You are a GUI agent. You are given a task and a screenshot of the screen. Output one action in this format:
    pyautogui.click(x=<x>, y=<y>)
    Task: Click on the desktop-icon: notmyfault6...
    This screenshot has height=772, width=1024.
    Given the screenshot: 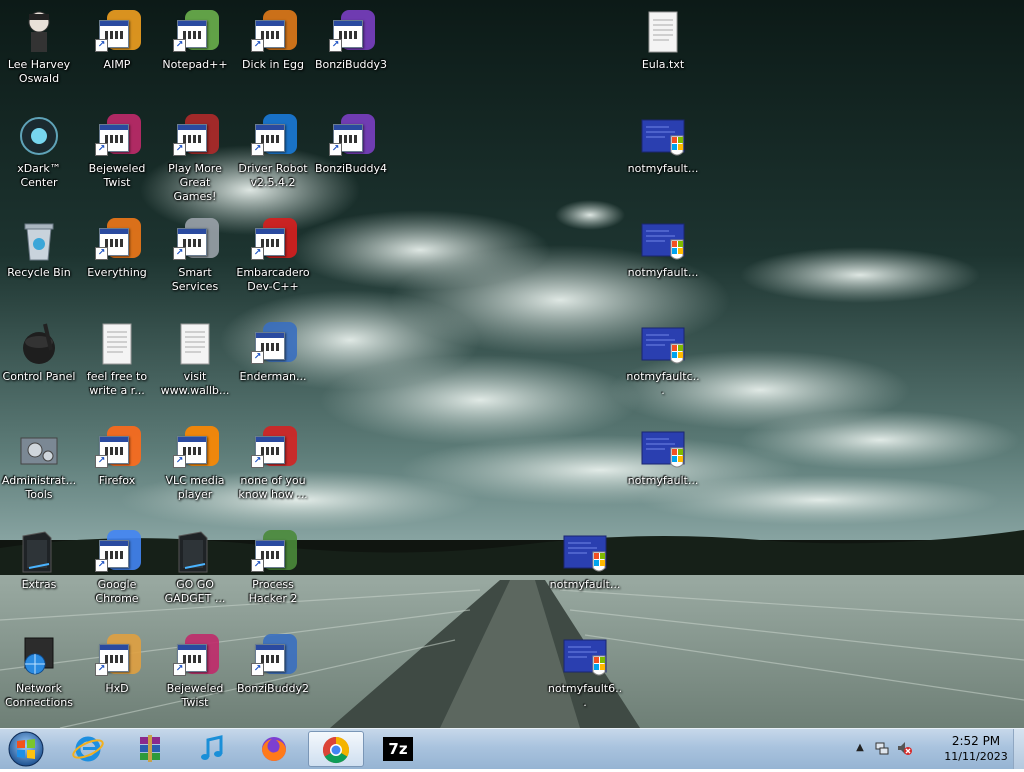 What is the action you would take?
    pyautogui.click(x=585, y=676)
    